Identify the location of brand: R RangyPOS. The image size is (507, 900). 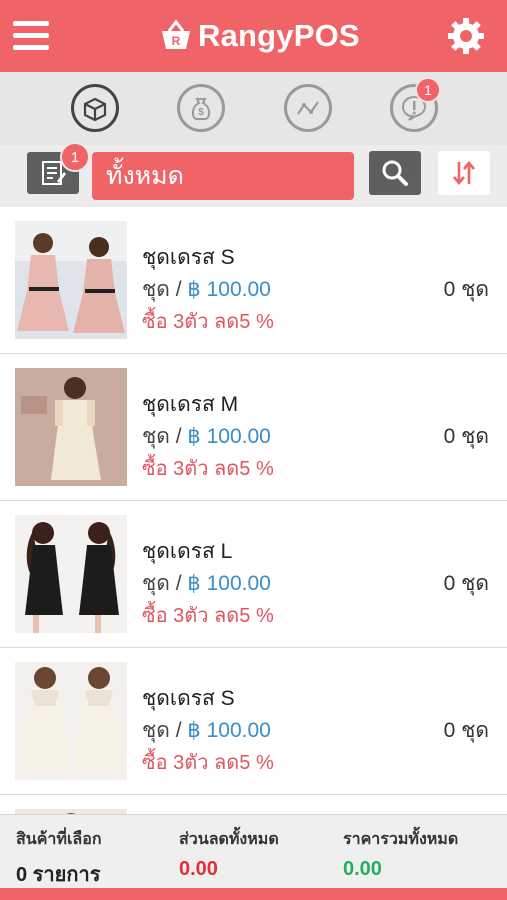
(259, 36).